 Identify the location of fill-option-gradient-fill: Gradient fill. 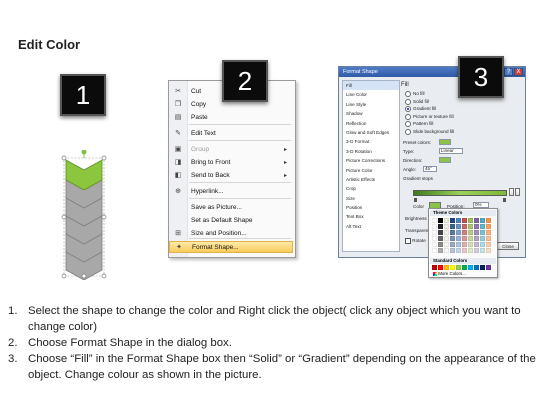
(420, 109).